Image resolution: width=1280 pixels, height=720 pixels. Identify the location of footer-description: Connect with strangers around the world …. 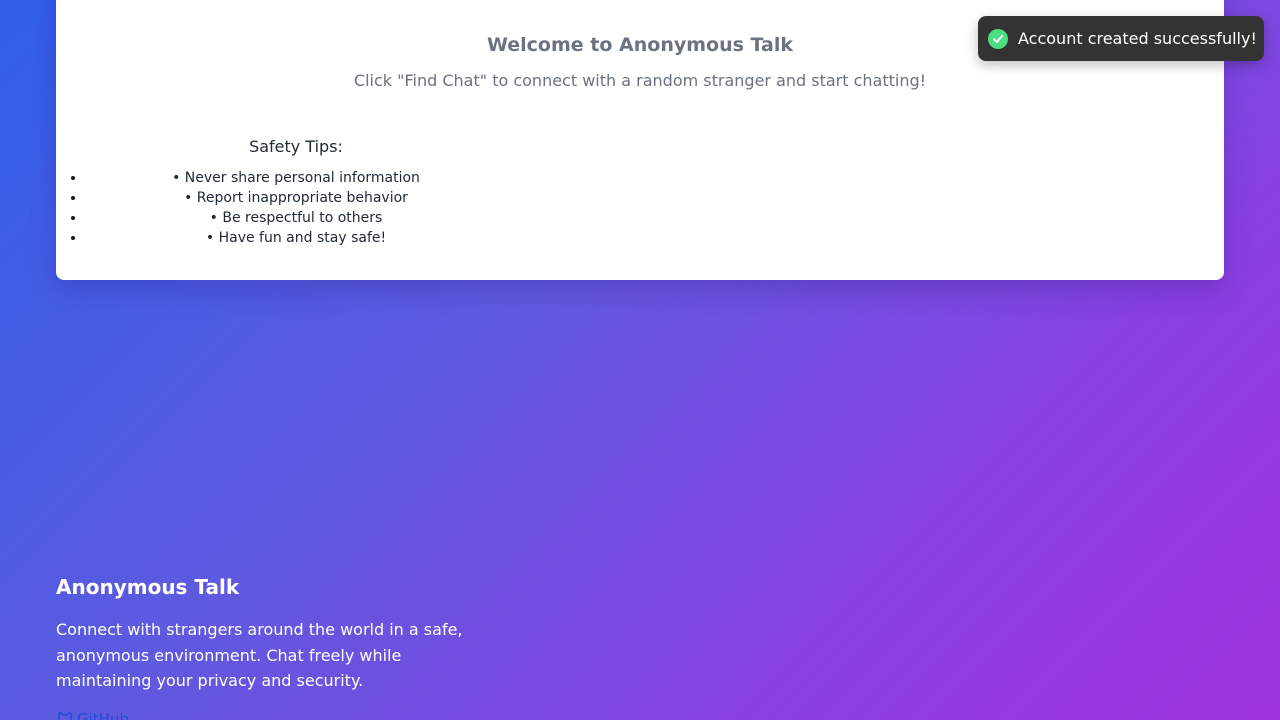
(259, 655).